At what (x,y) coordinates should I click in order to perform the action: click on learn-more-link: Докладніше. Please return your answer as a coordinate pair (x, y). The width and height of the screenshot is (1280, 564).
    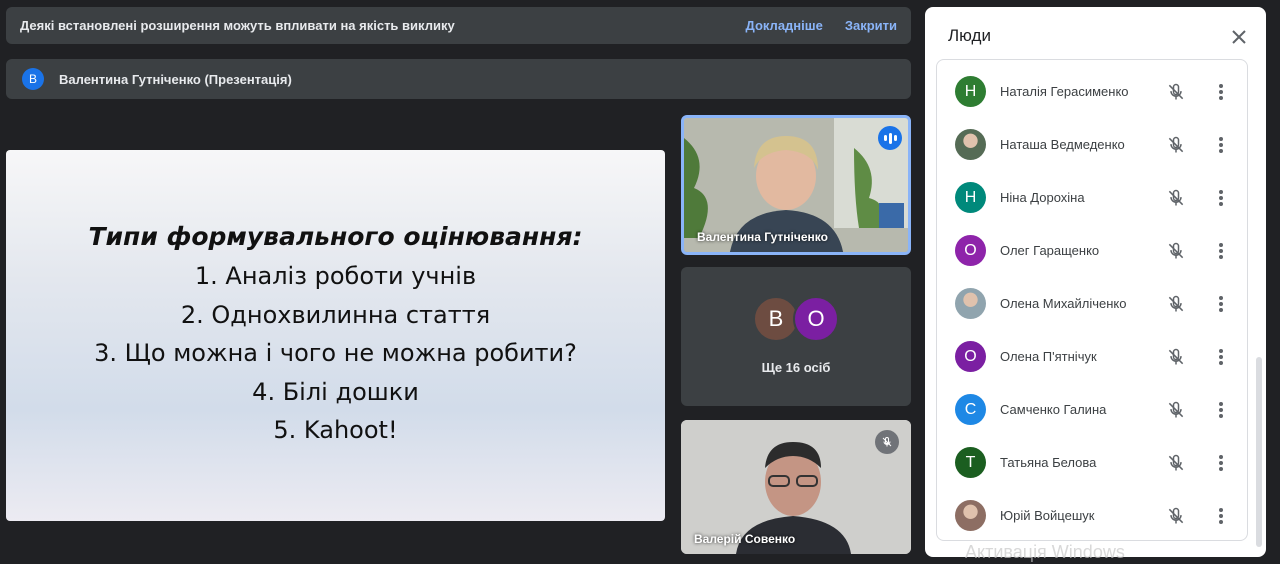
    Looking at the image, I should click on (784, 25).